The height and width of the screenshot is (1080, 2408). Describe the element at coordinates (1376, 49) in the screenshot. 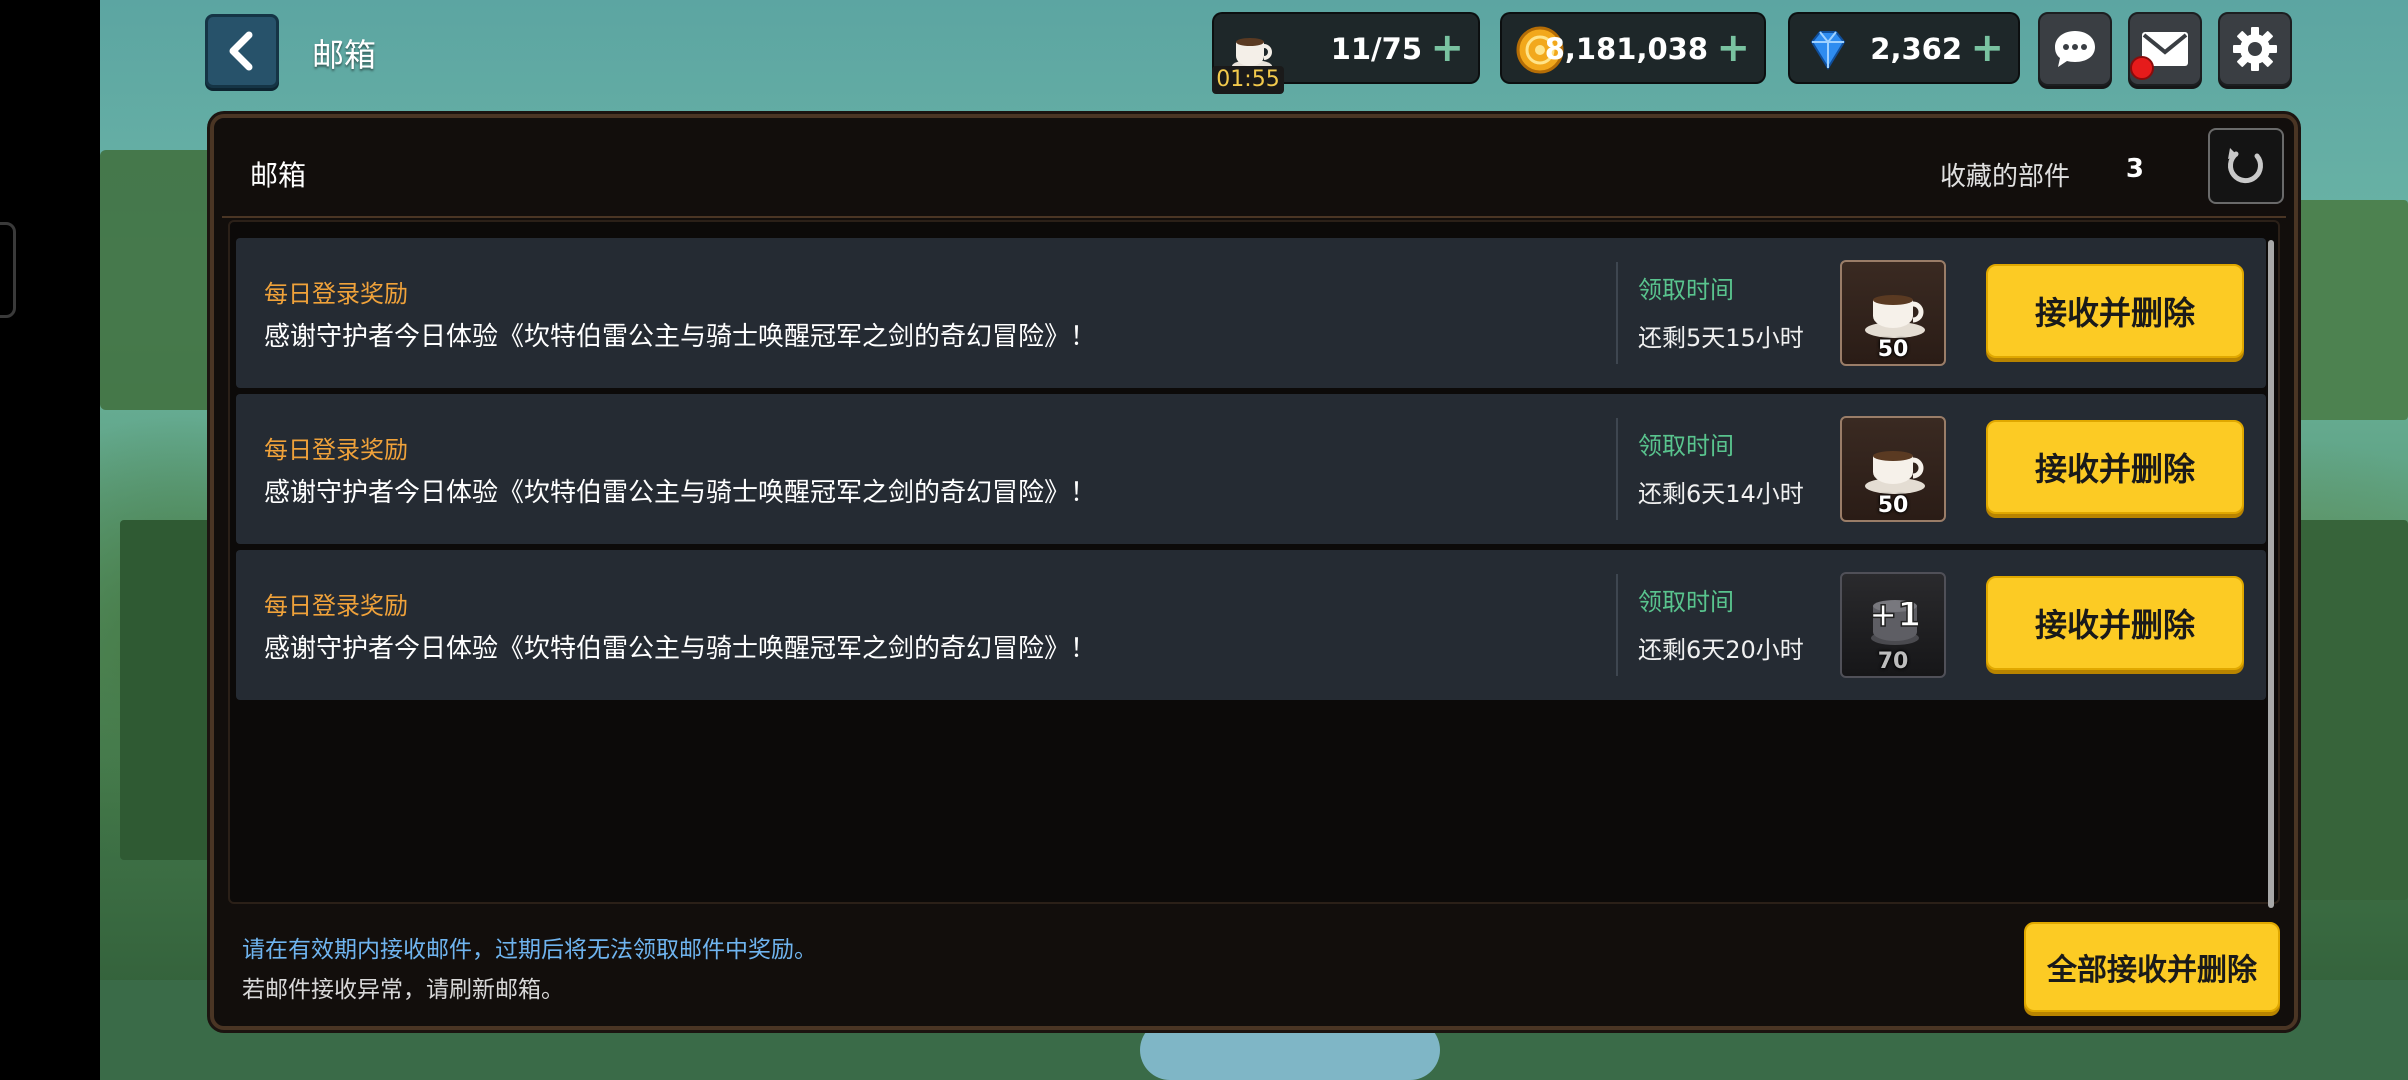

I see `stamina-value: 11/75` at that location.